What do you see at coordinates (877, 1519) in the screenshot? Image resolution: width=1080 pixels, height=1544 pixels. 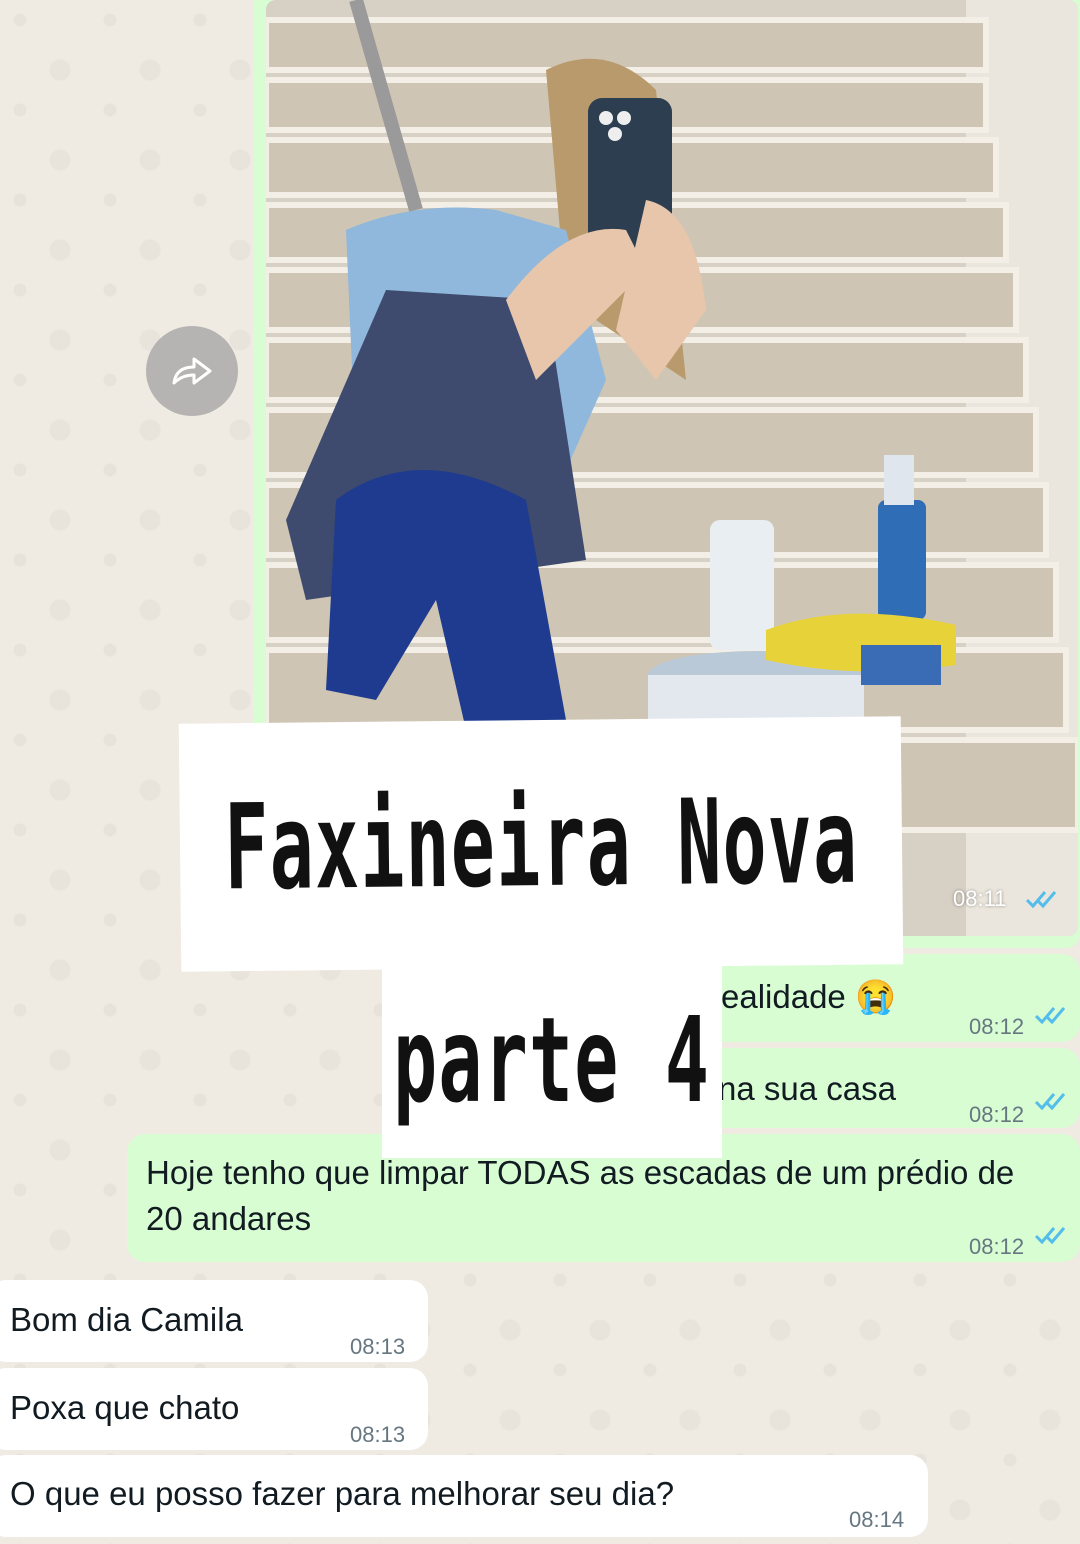 I see `message-time: 08:14` at bounding box center [877, 1519].